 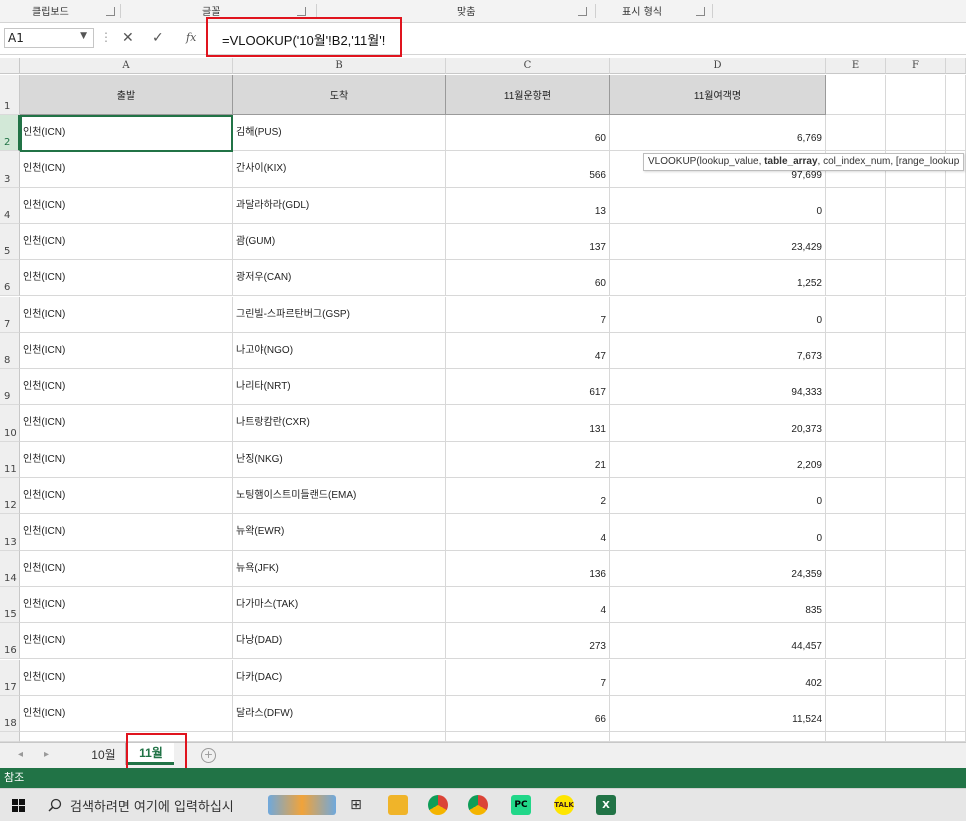 What do you see at coordinates (528, 169) in the screenshot?
I see `cell-c3: 566` at bounding box center [528, 169].